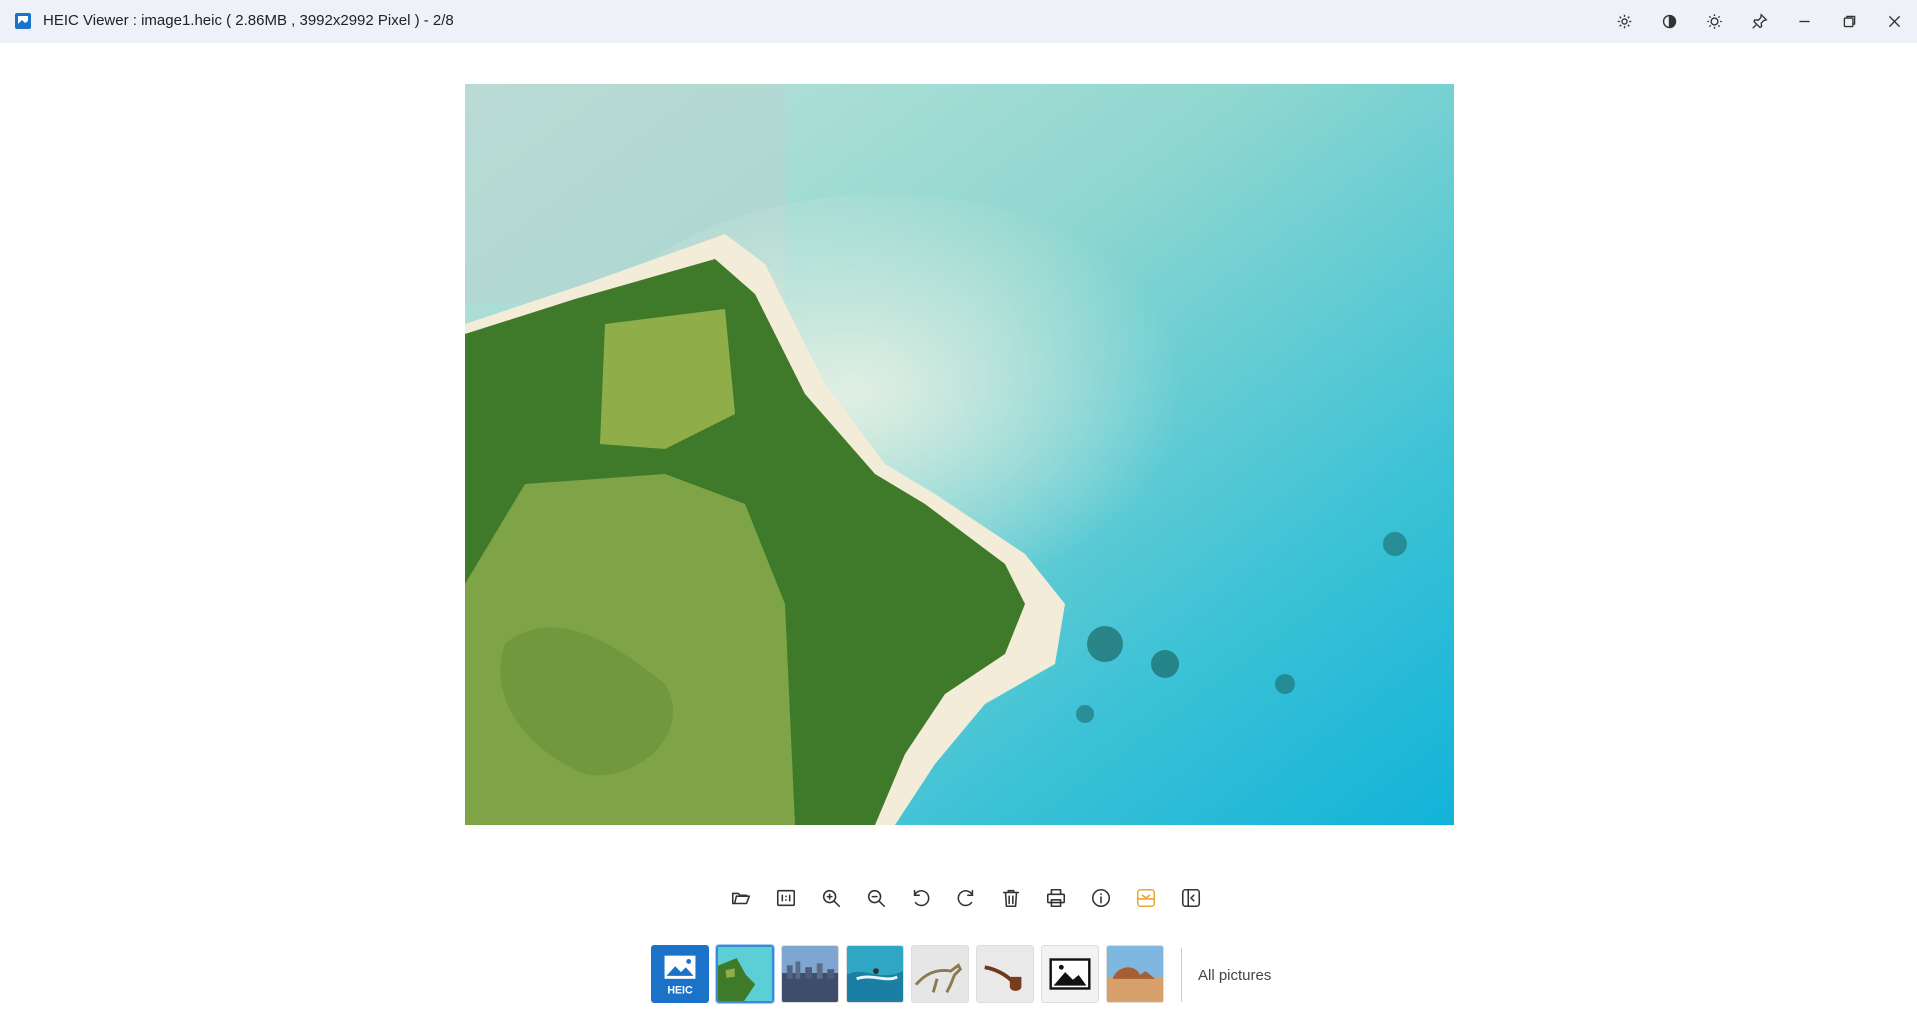 This screenshot has height=1021, width=1917. Describe the element at coordinates (920, 898) in the screenshot. I see `rotate-left-icon` at that location.